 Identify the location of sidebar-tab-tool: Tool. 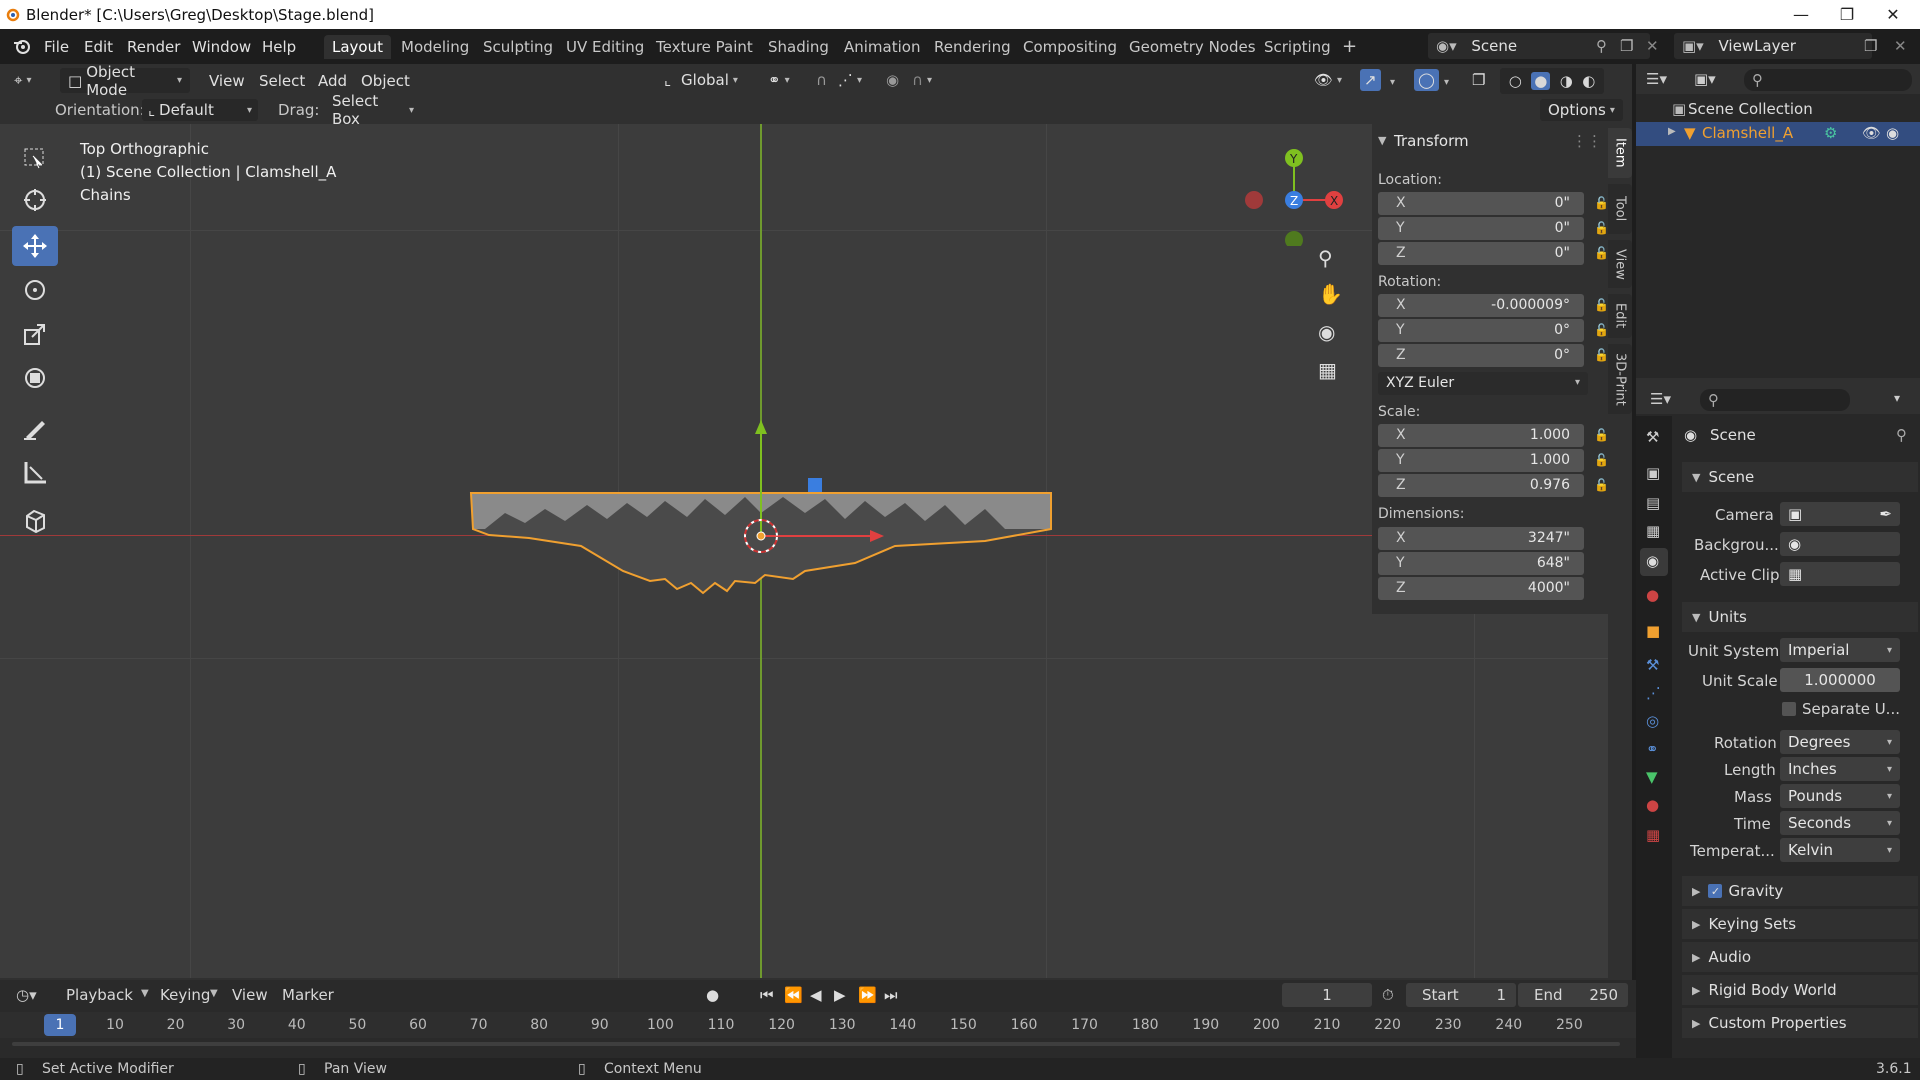
(1620, 209).